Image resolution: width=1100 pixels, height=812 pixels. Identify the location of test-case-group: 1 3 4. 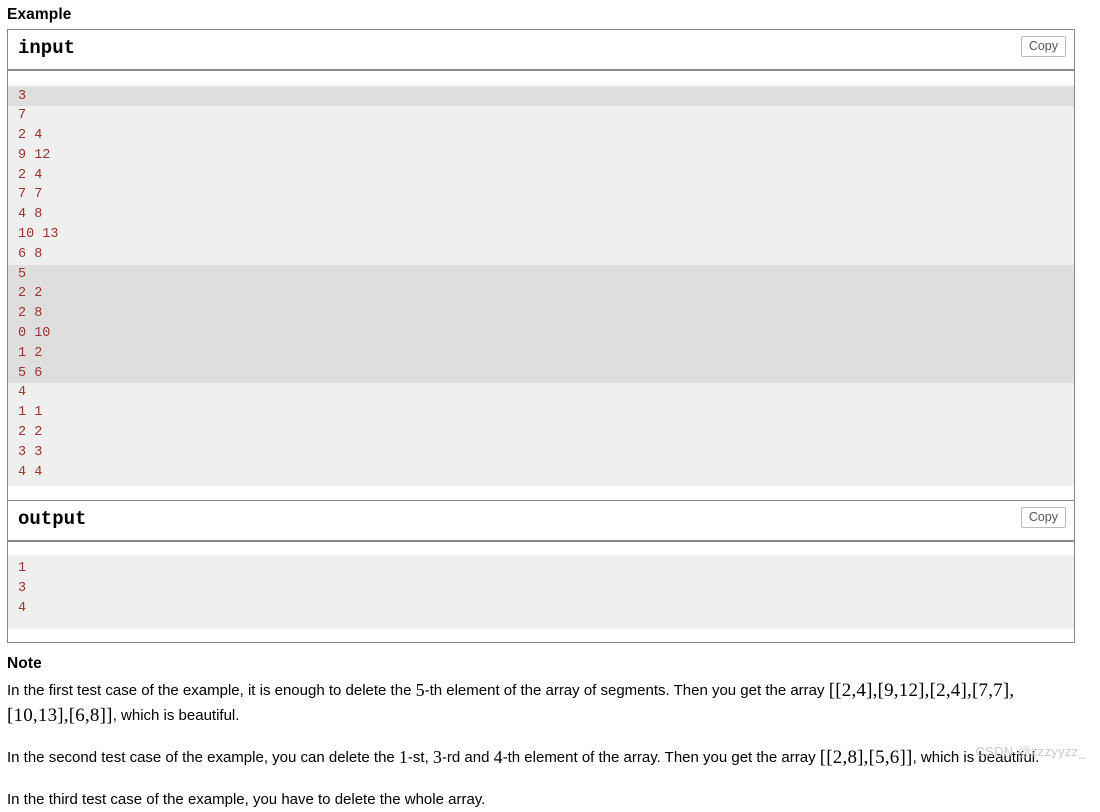
(541, 589).